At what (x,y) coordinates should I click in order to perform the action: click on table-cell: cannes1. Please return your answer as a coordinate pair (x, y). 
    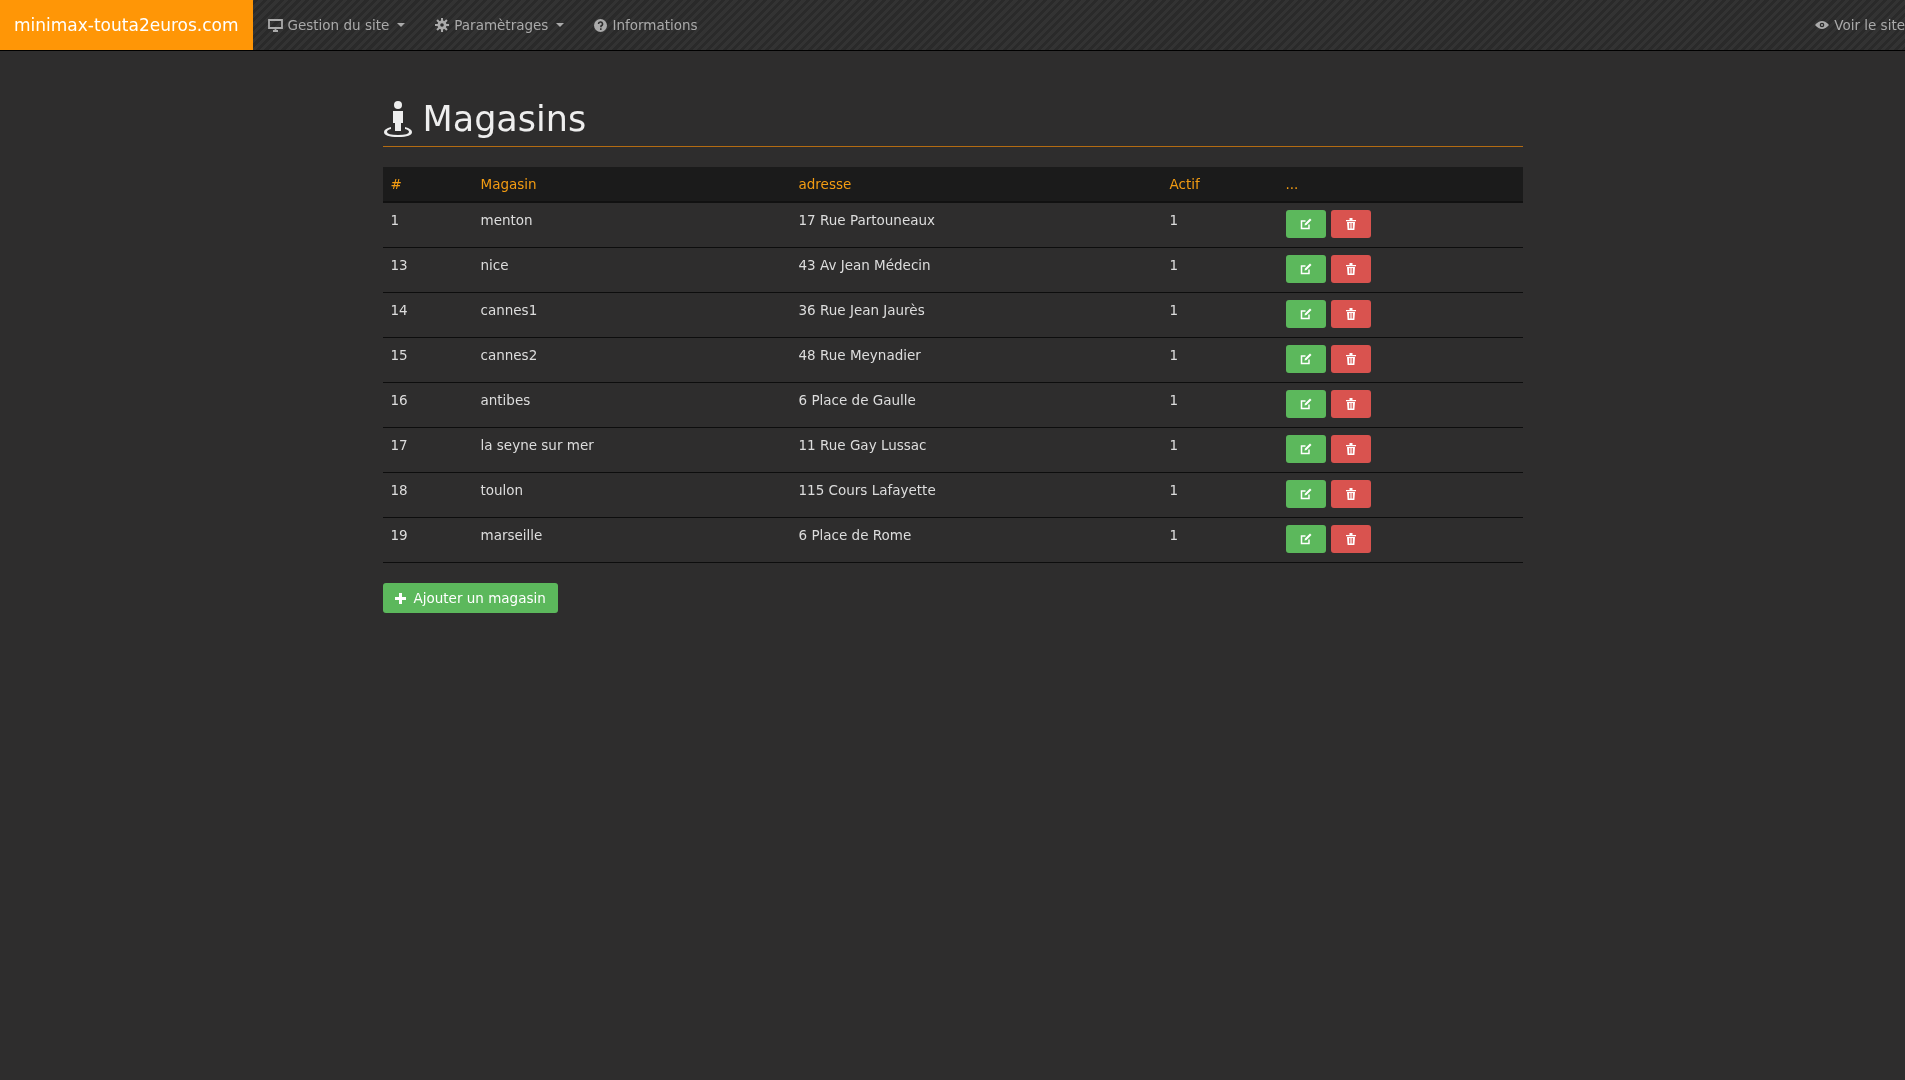
    Looking at the image, I should click on (631, 315).